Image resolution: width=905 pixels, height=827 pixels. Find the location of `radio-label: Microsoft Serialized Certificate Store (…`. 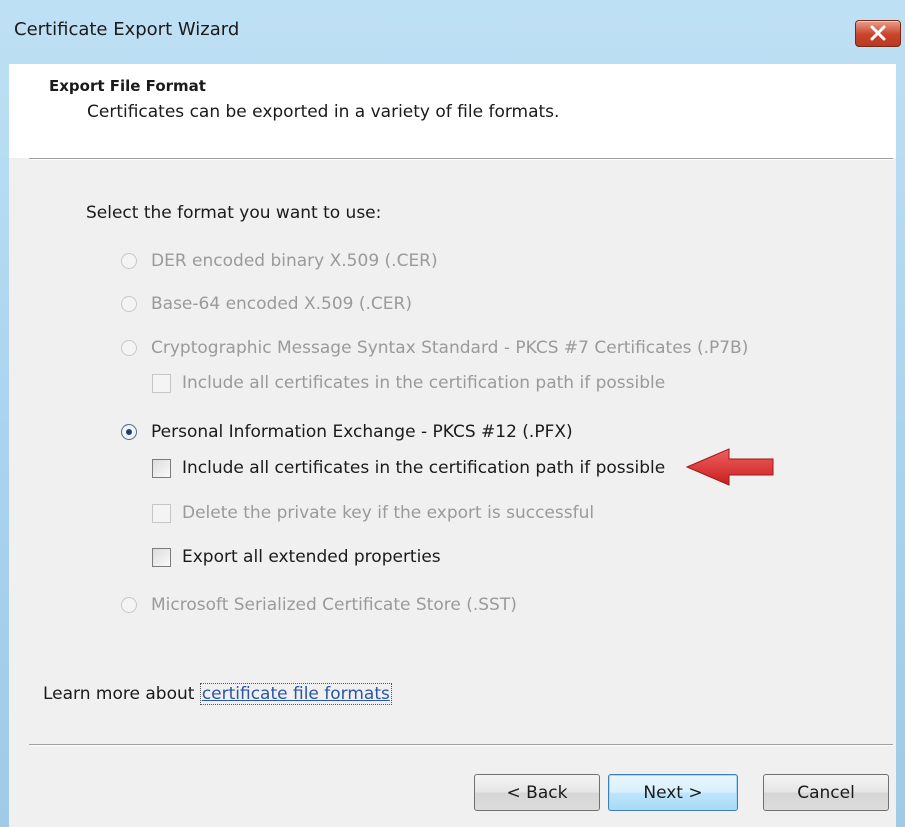

radio-label: Microsoft Serialized Certificate Store (… is located at coordinates (334, 605).